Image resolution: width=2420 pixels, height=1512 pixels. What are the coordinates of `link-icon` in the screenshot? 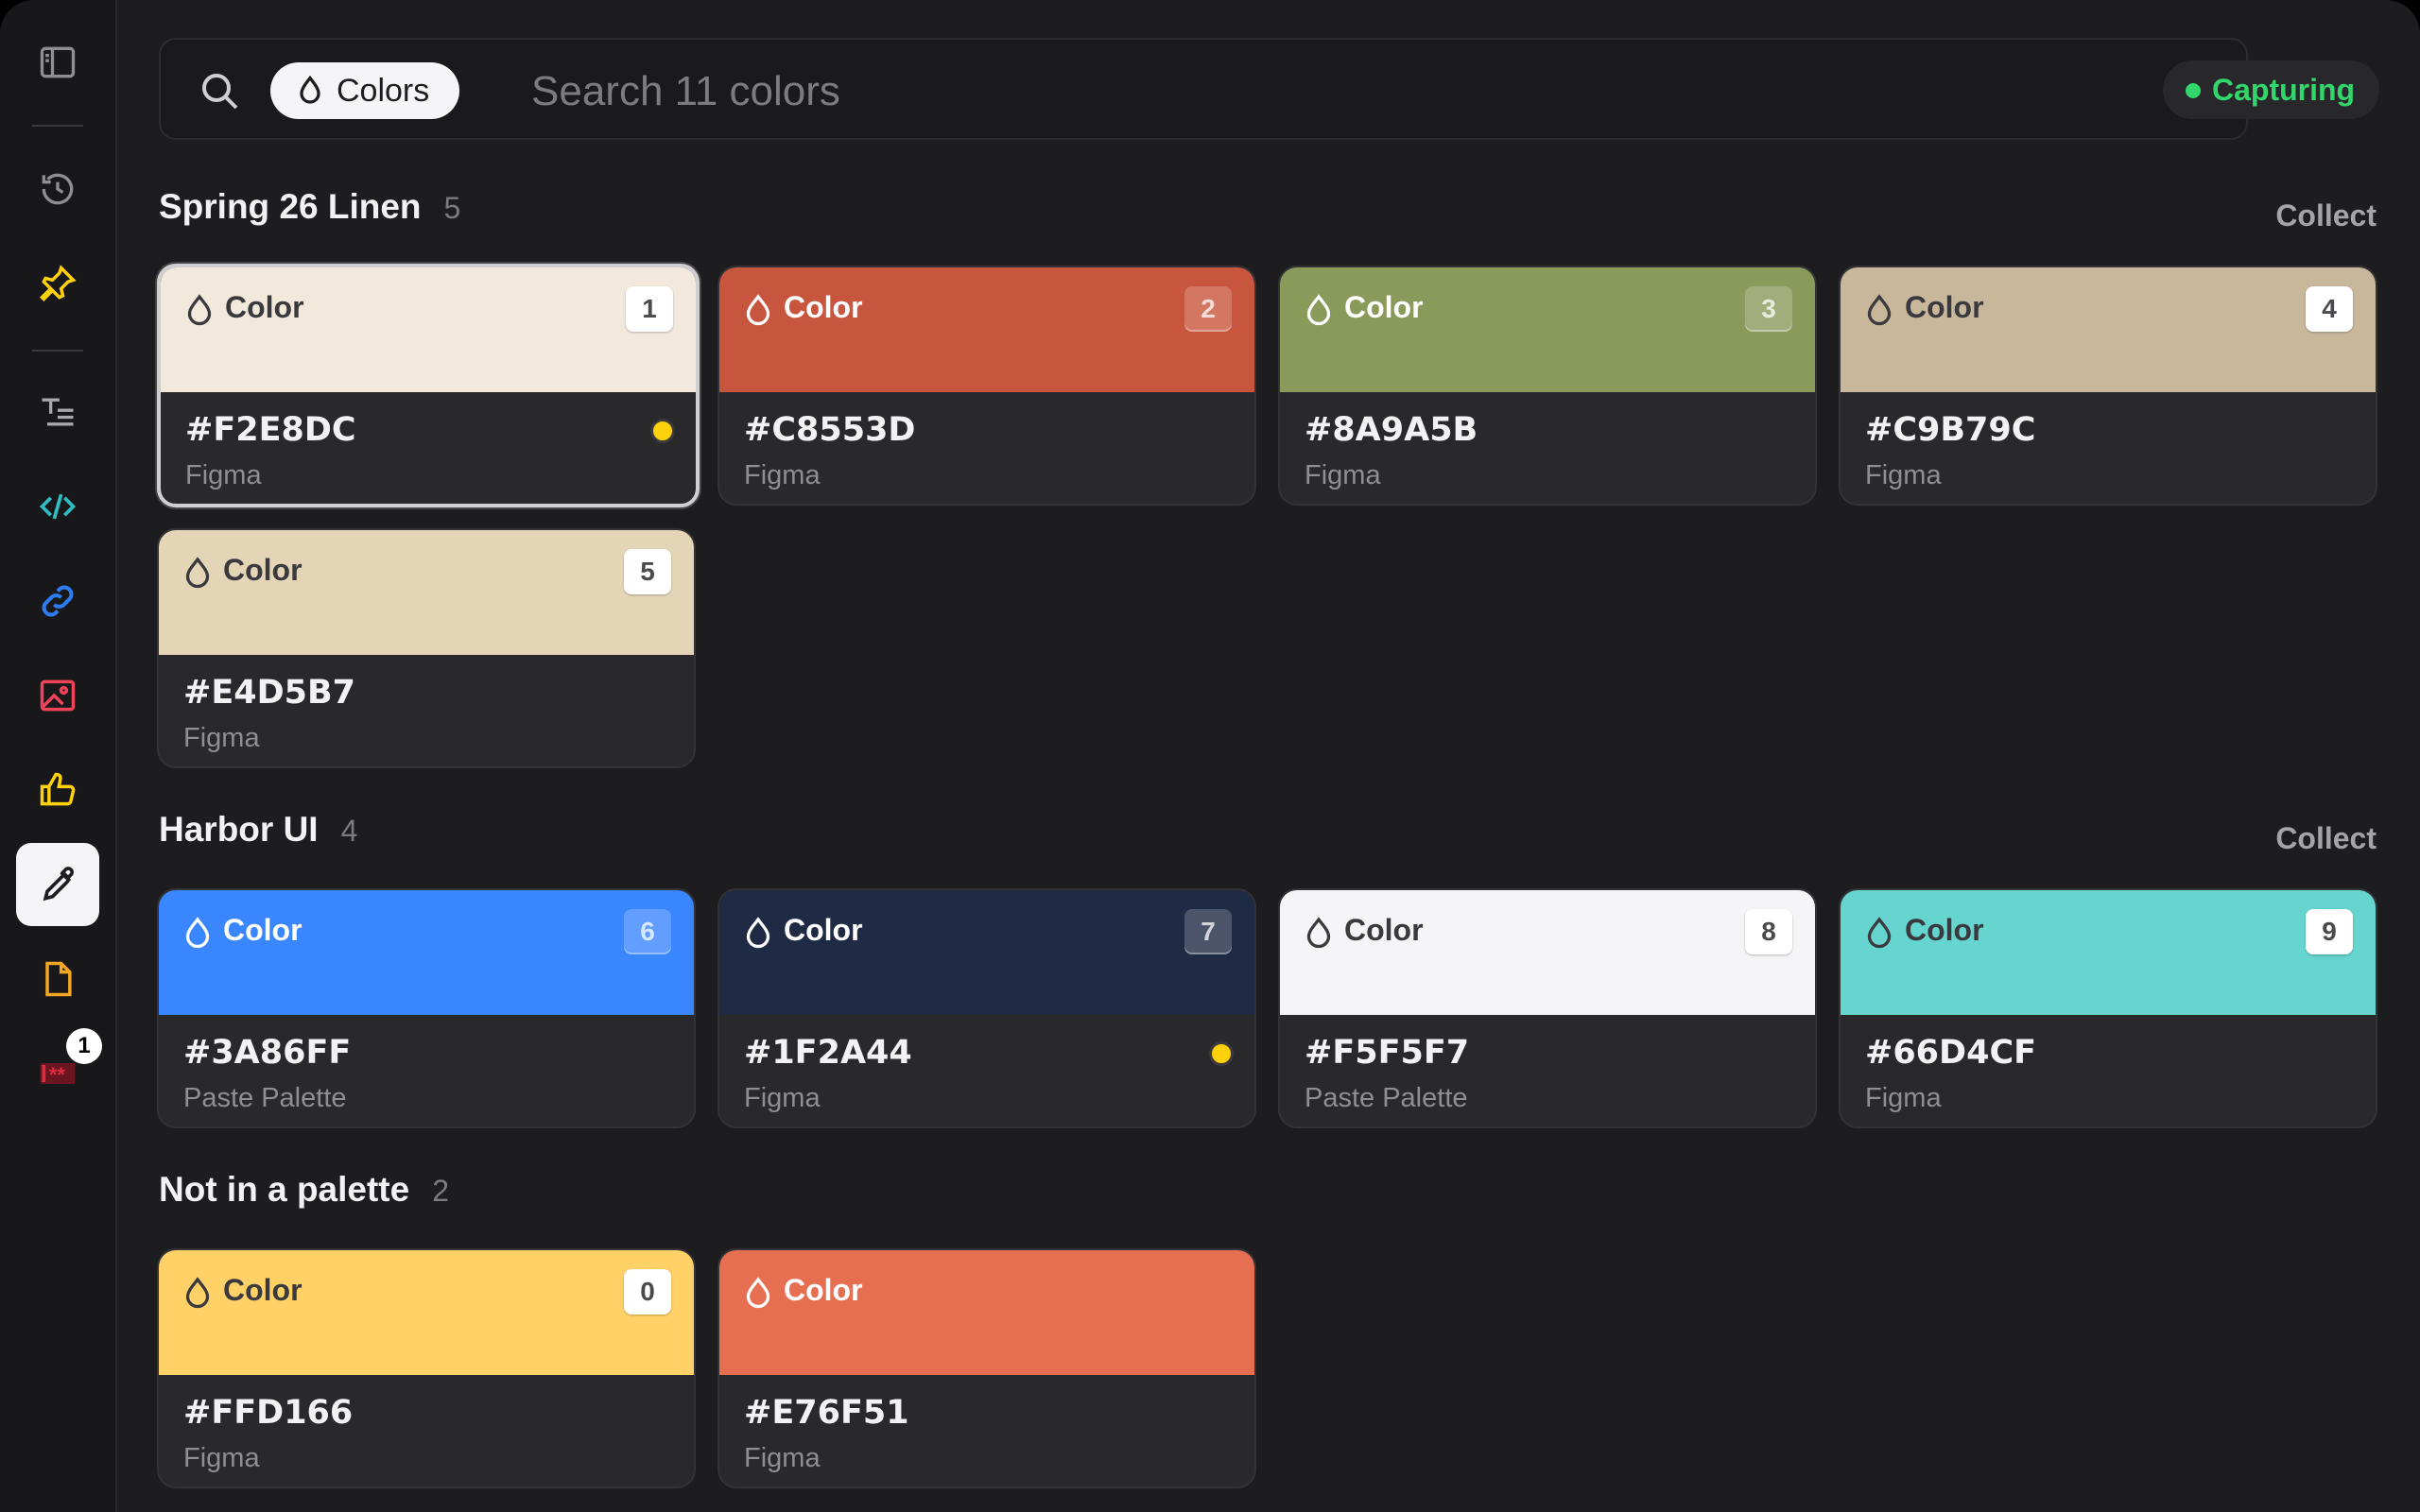 It's located at (58, 601).